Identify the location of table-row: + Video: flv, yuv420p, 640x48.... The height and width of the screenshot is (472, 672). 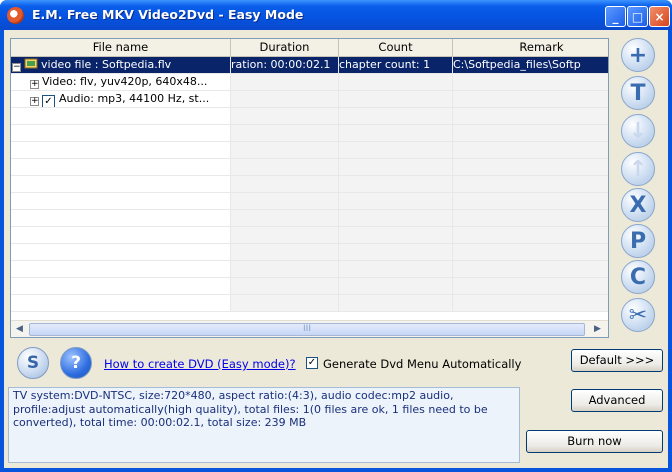
(309, 82).